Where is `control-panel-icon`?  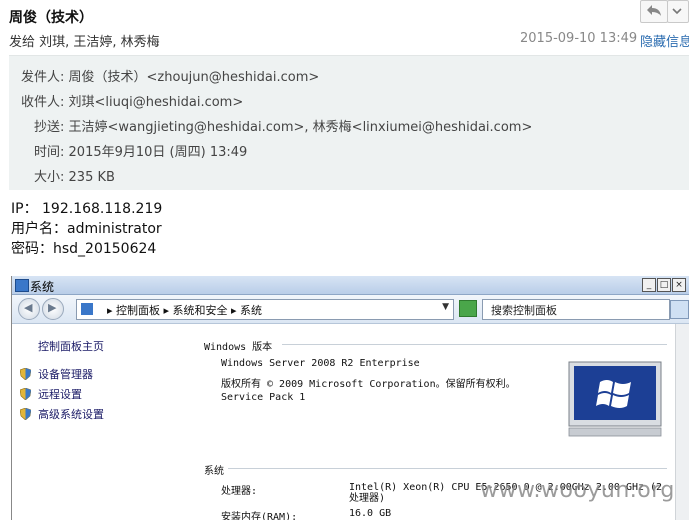
control-panel-icon is located at coordinates (87, 309).